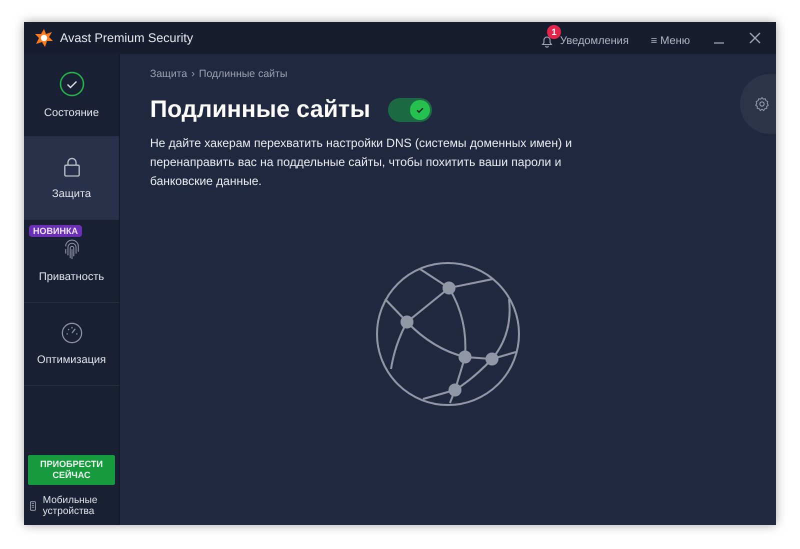  What do you see at coordinates (719, 43) in the screenshot?
I see `minimize-icon` at bounding box center [719, 43].